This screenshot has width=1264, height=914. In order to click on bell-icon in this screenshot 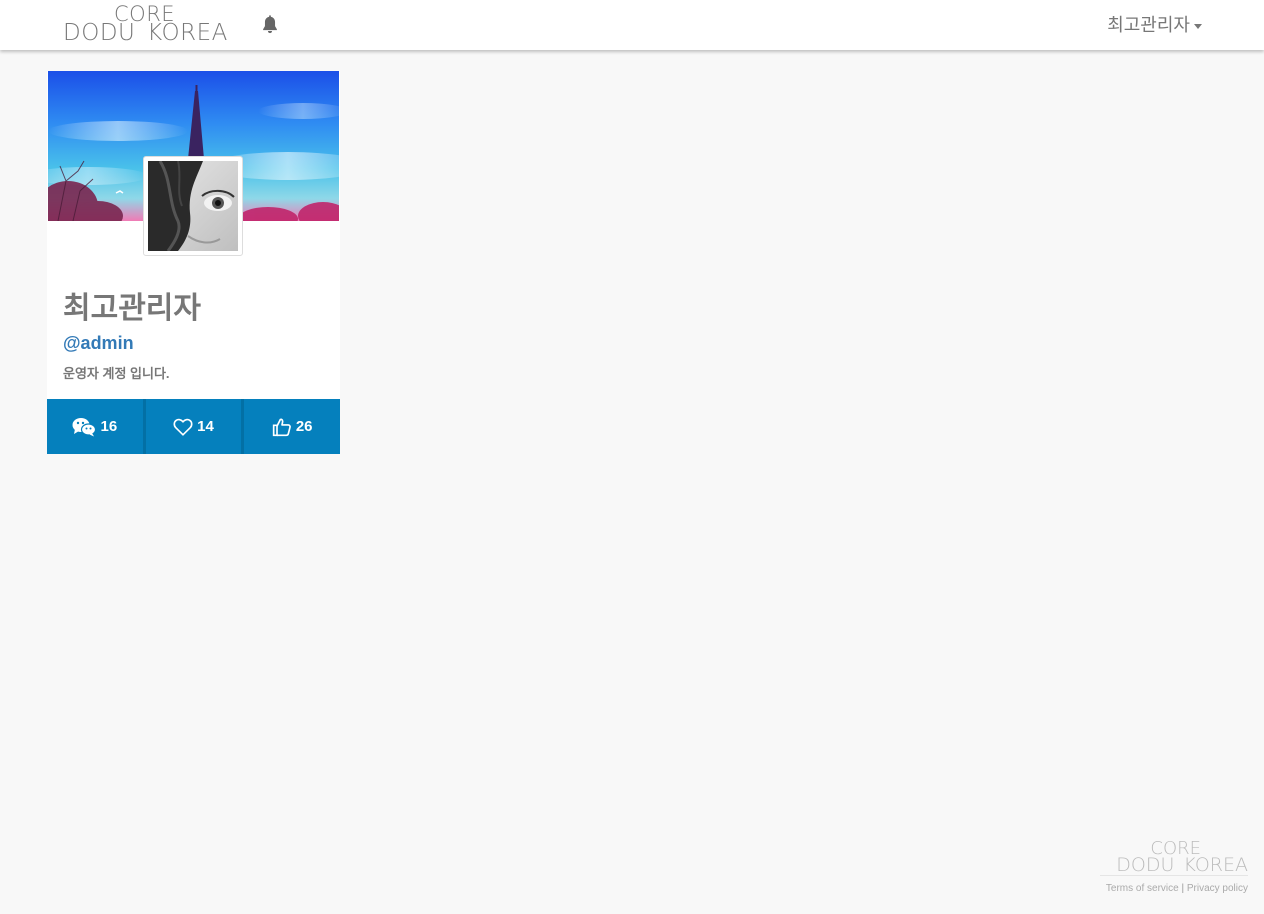, I will do `click(270, 25)`.